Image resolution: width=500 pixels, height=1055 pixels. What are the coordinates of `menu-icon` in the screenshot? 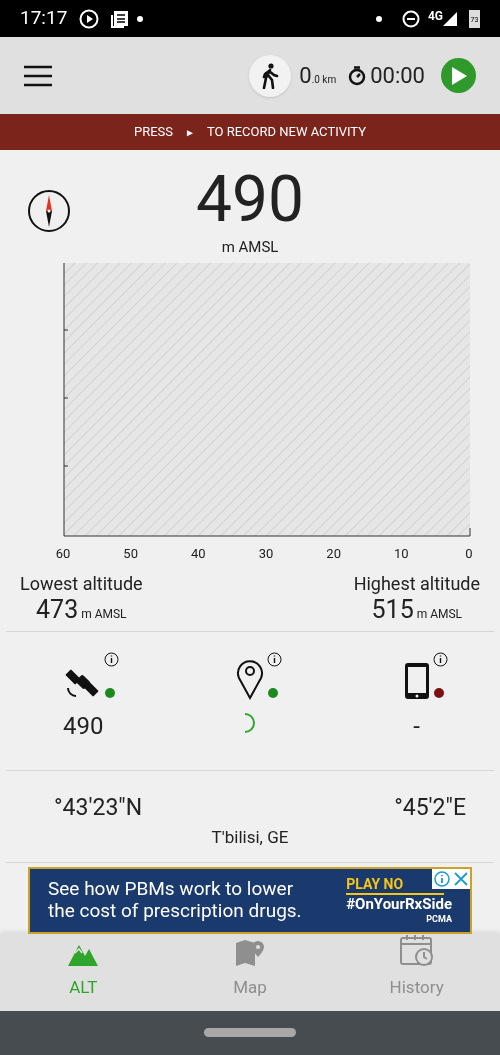 It's located at (38, 75).